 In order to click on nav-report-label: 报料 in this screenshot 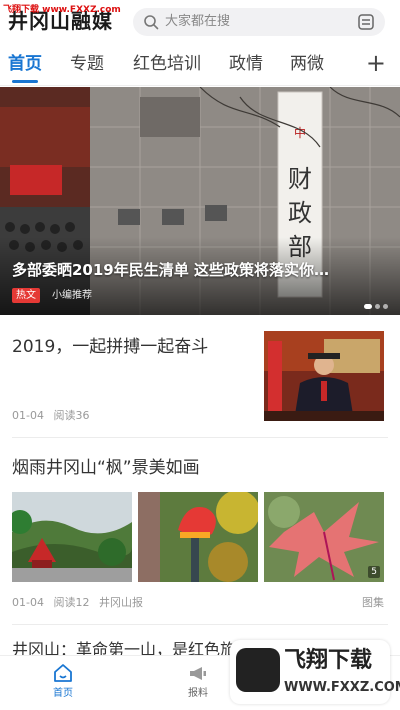, I will do `click(198, 693)`.